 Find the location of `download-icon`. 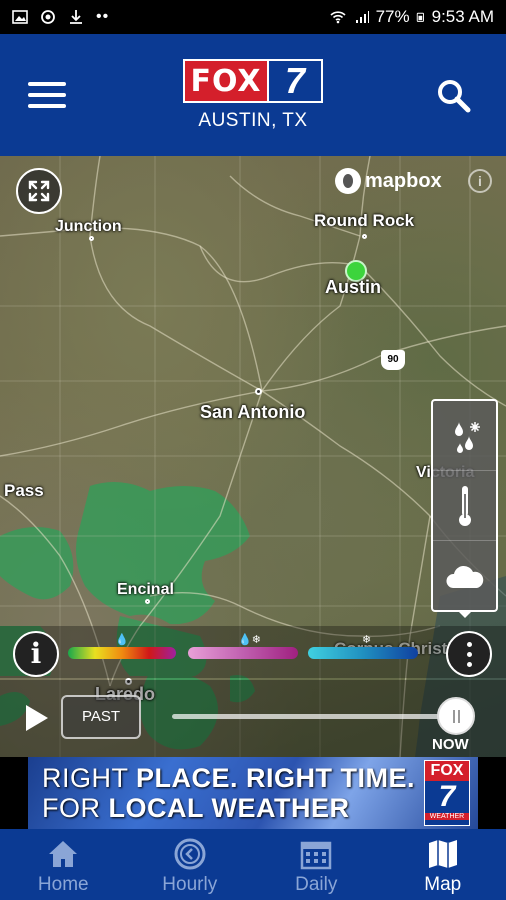

download-icon is located at coordinates (76, 17).